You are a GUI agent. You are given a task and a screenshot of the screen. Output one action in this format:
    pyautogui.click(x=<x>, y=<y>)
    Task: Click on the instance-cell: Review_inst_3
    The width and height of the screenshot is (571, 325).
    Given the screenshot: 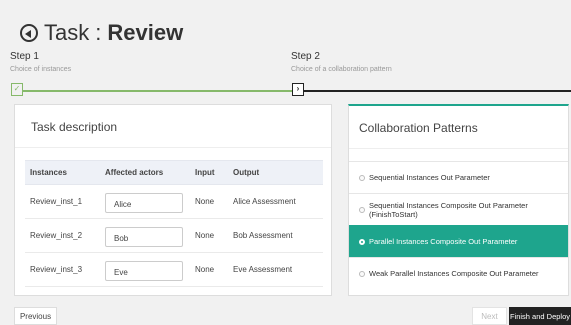 What is the action you would take?
    pyautogui.click(x=62, y=269)
    